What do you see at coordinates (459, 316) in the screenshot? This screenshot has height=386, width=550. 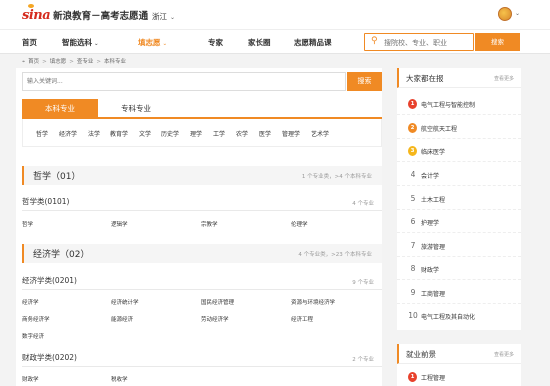 I see `hot-major-item: 10 电气工程及其自动化` at bounding box center [459, 316].